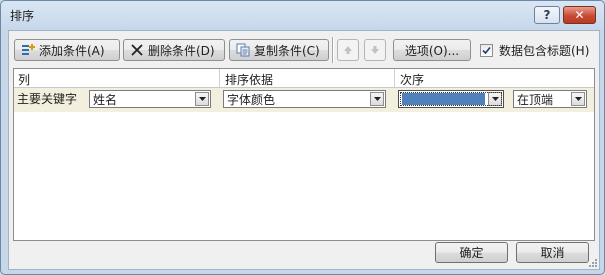  I want to click on header-checkbox-group: 数据包含标题(H), so click(534, 50).